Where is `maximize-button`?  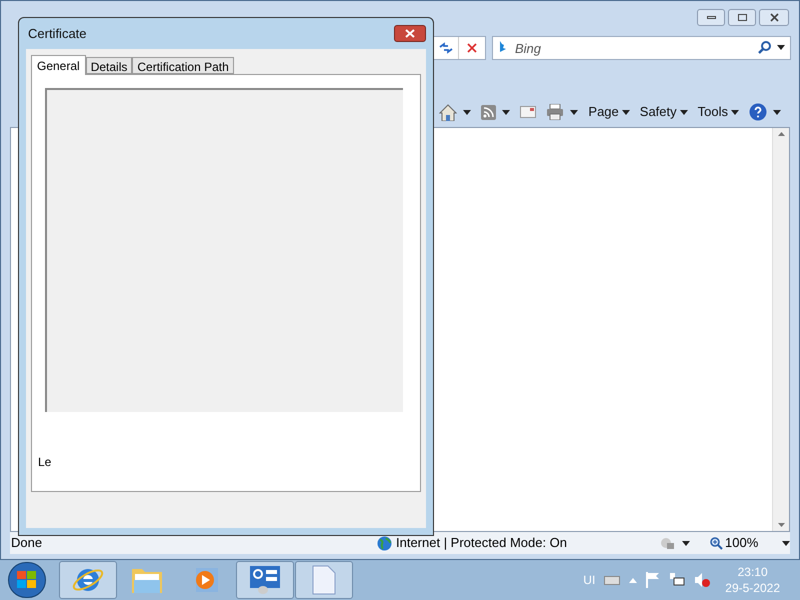
maximize-button is located at coordinates (742, 17).